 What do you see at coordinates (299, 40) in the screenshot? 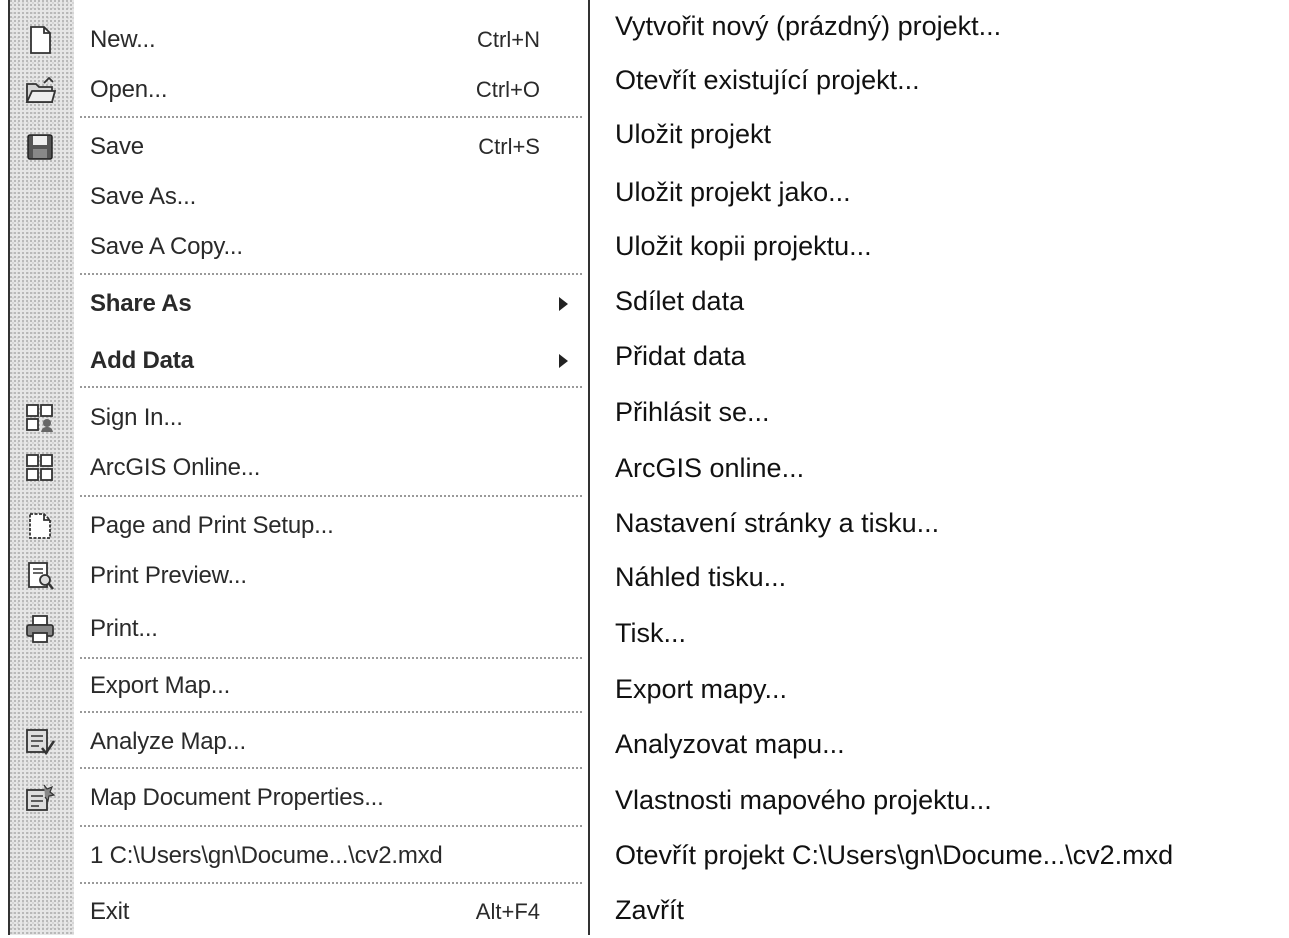
I see `menu-item-new: New... Ctrl+N` at bounding box center [299, 40].